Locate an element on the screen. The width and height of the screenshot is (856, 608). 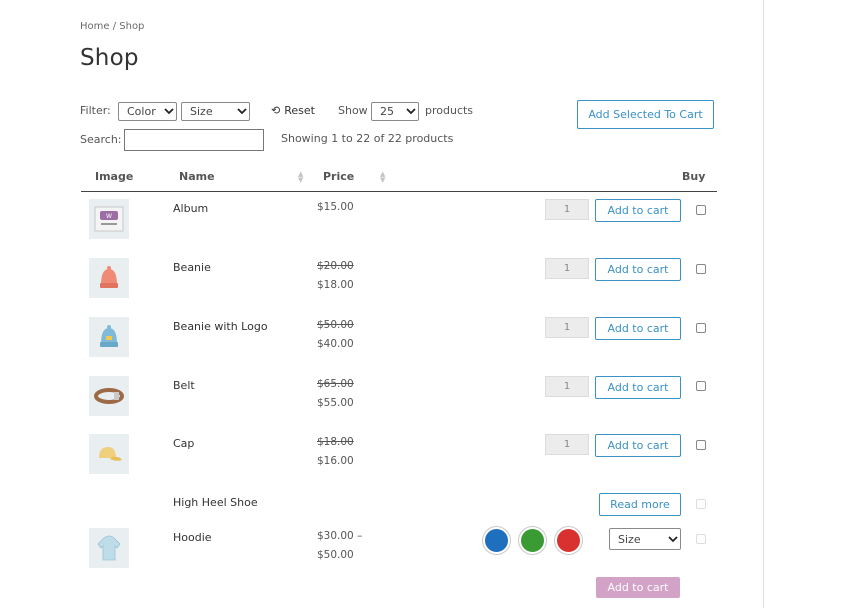
belt-image-icon is located at coordinates (109, 396).